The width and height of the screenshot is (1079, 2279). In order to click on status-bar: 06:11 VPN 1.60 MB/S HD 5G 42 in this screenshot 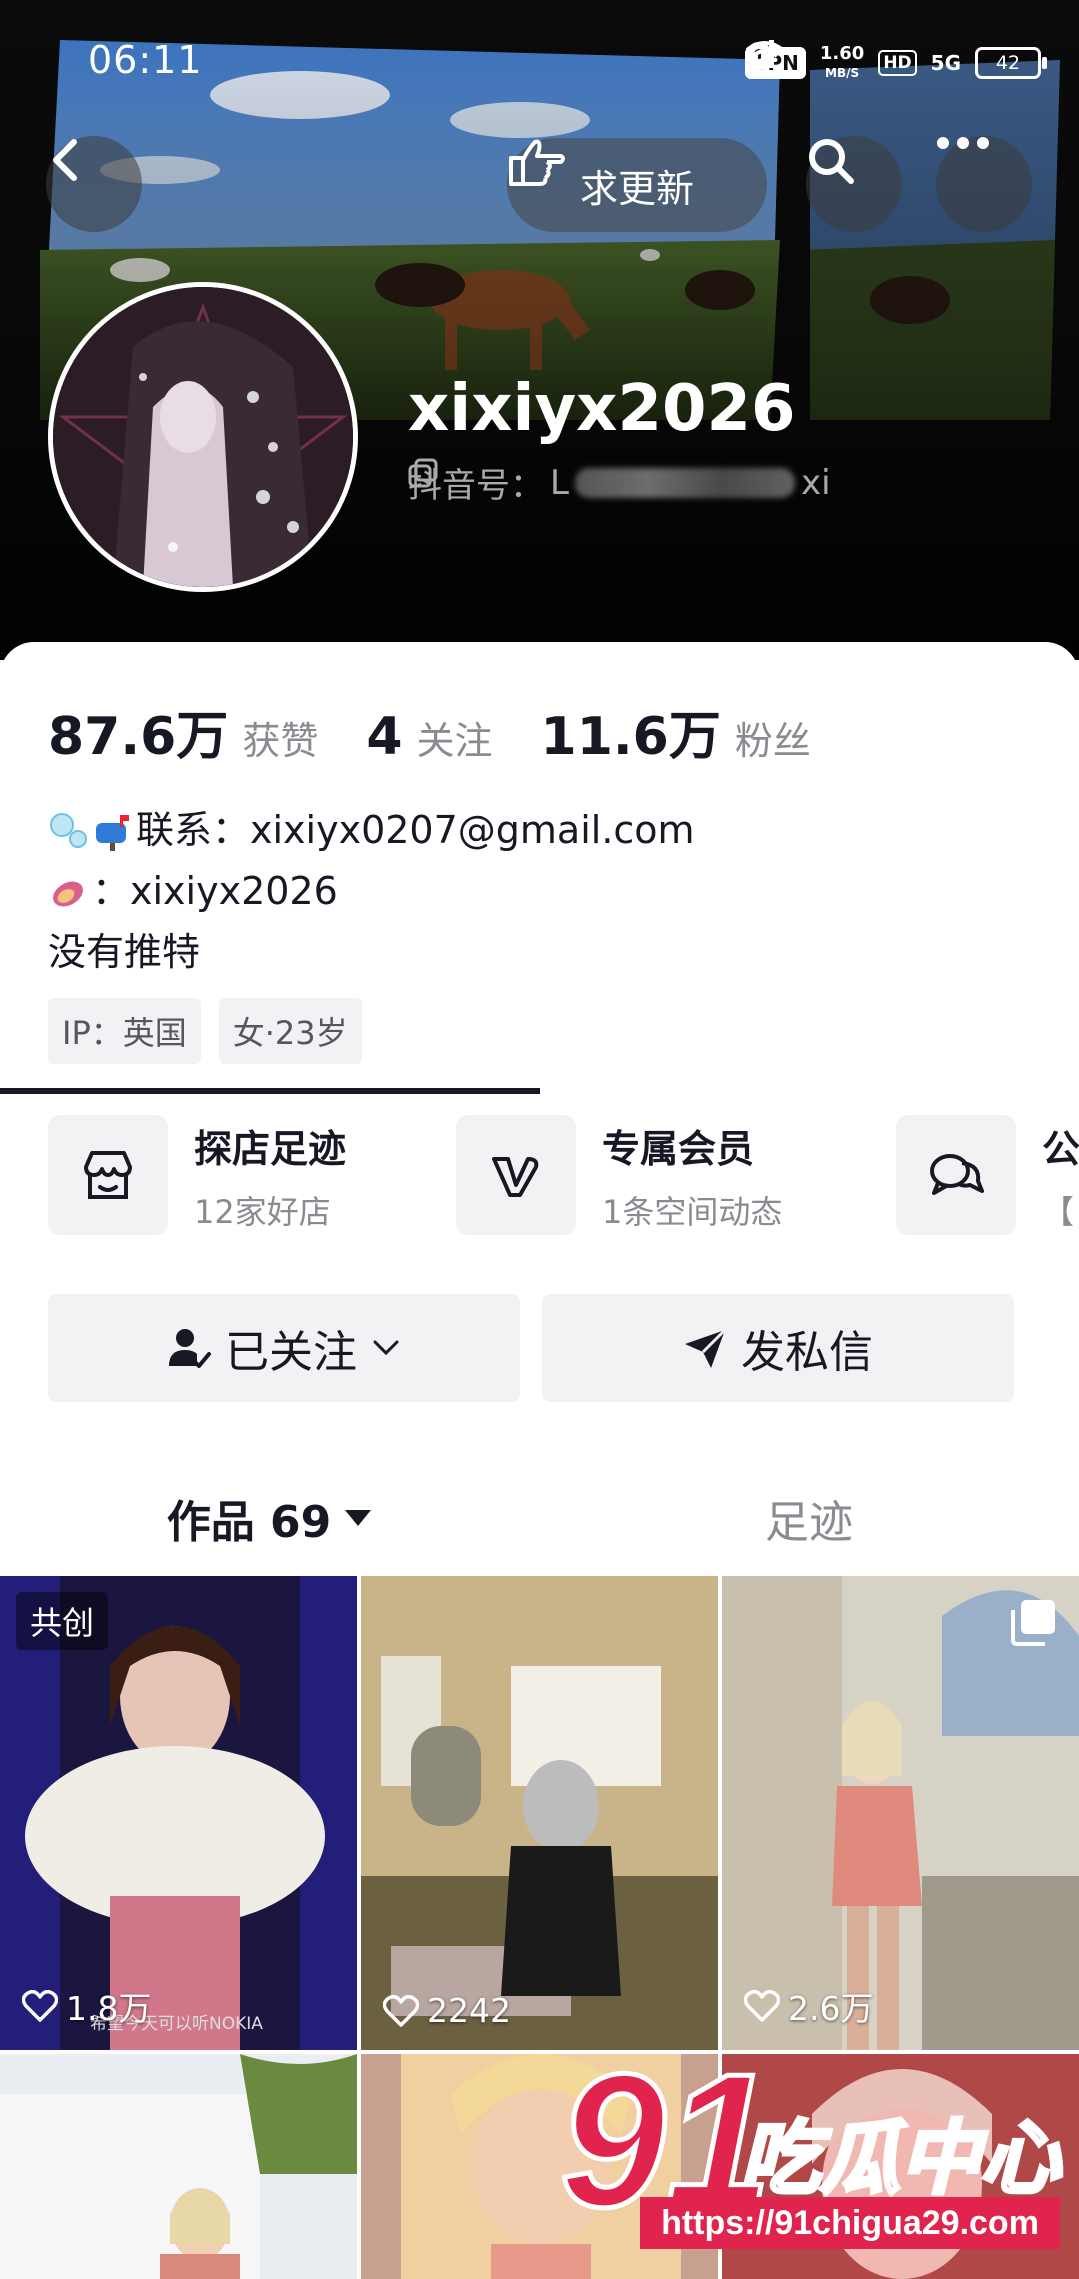, I will do `click(539, 60)`.